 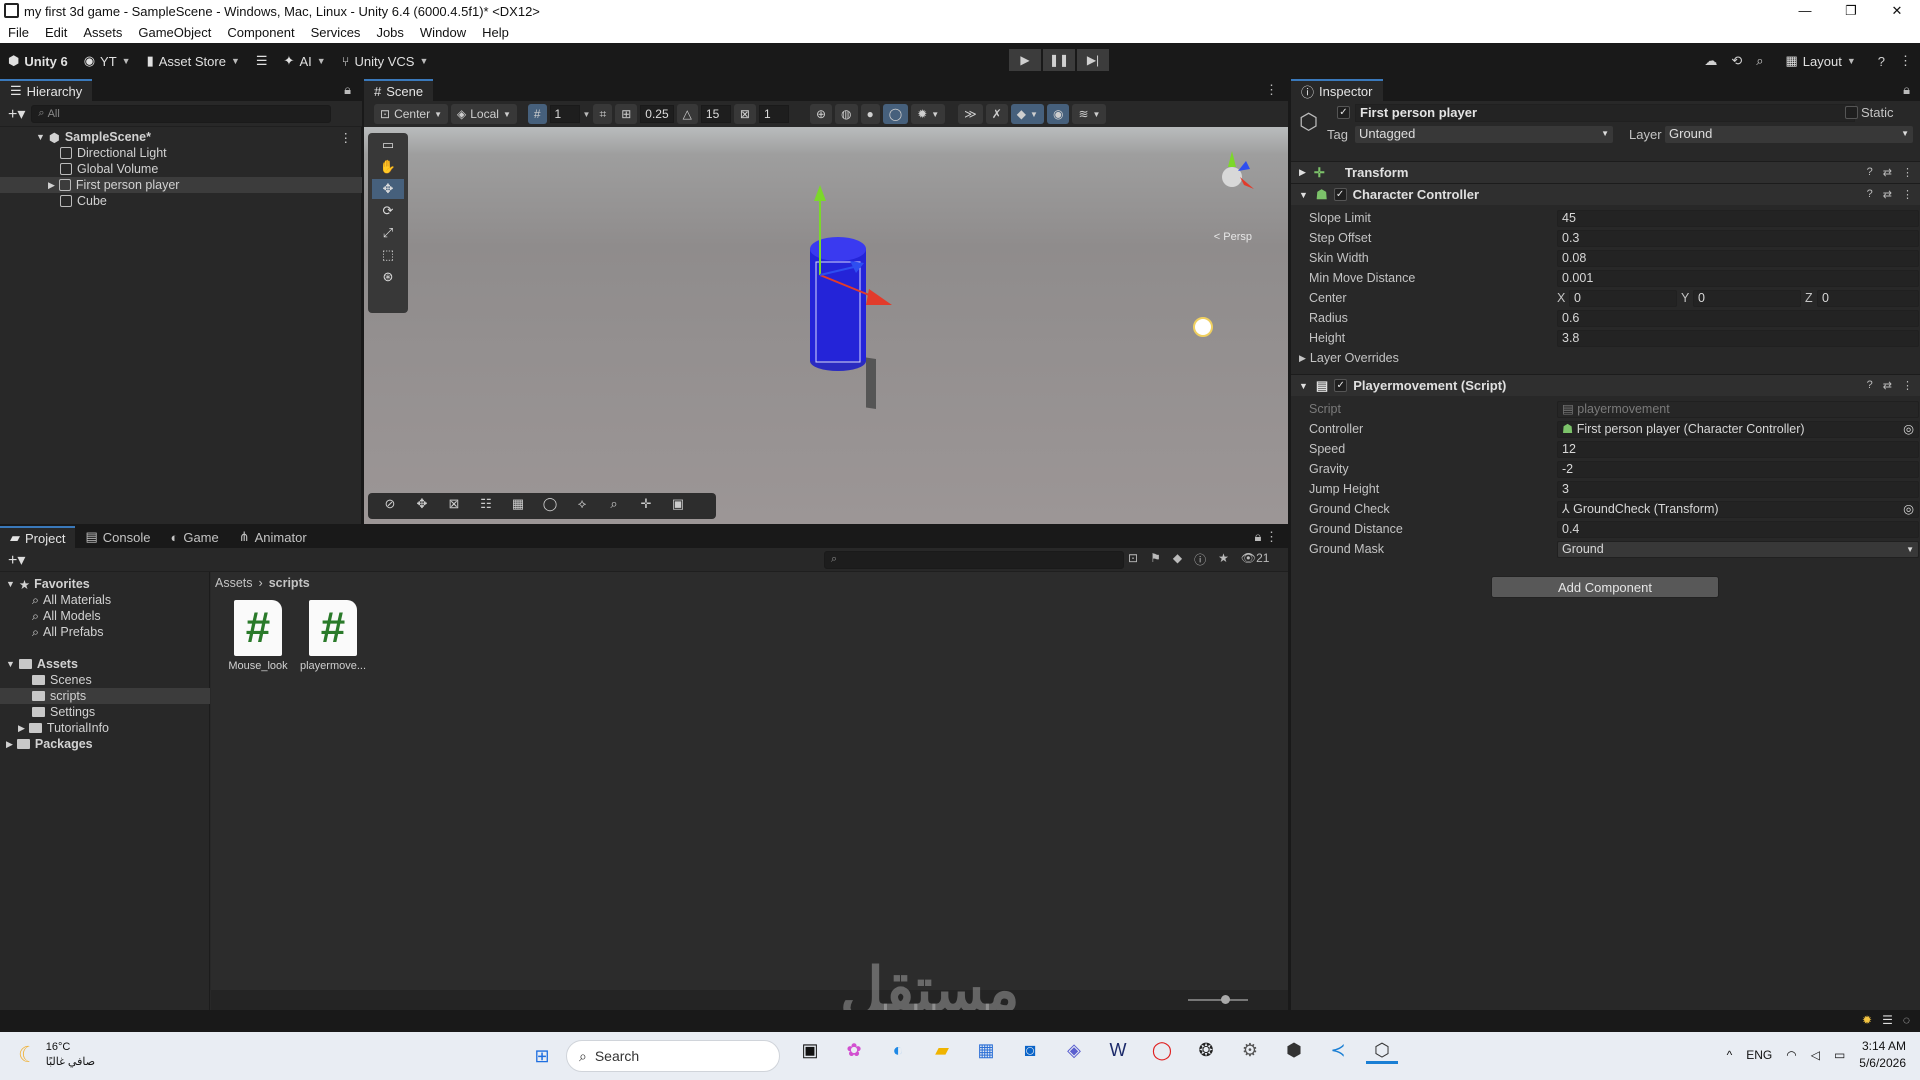 What do you see at coordinates (347, 90) in the screenshot?
I see `lock-icon: 🔒︎` at bounding box center [347, 90].